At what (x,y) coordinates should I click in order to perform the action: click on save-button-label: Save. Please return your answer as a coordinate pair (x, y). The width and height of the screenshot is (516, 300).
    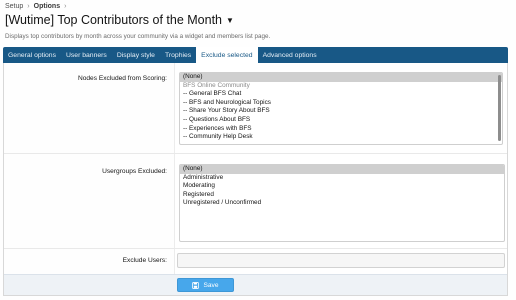
    Looking at the image, I should click on (211, 285).